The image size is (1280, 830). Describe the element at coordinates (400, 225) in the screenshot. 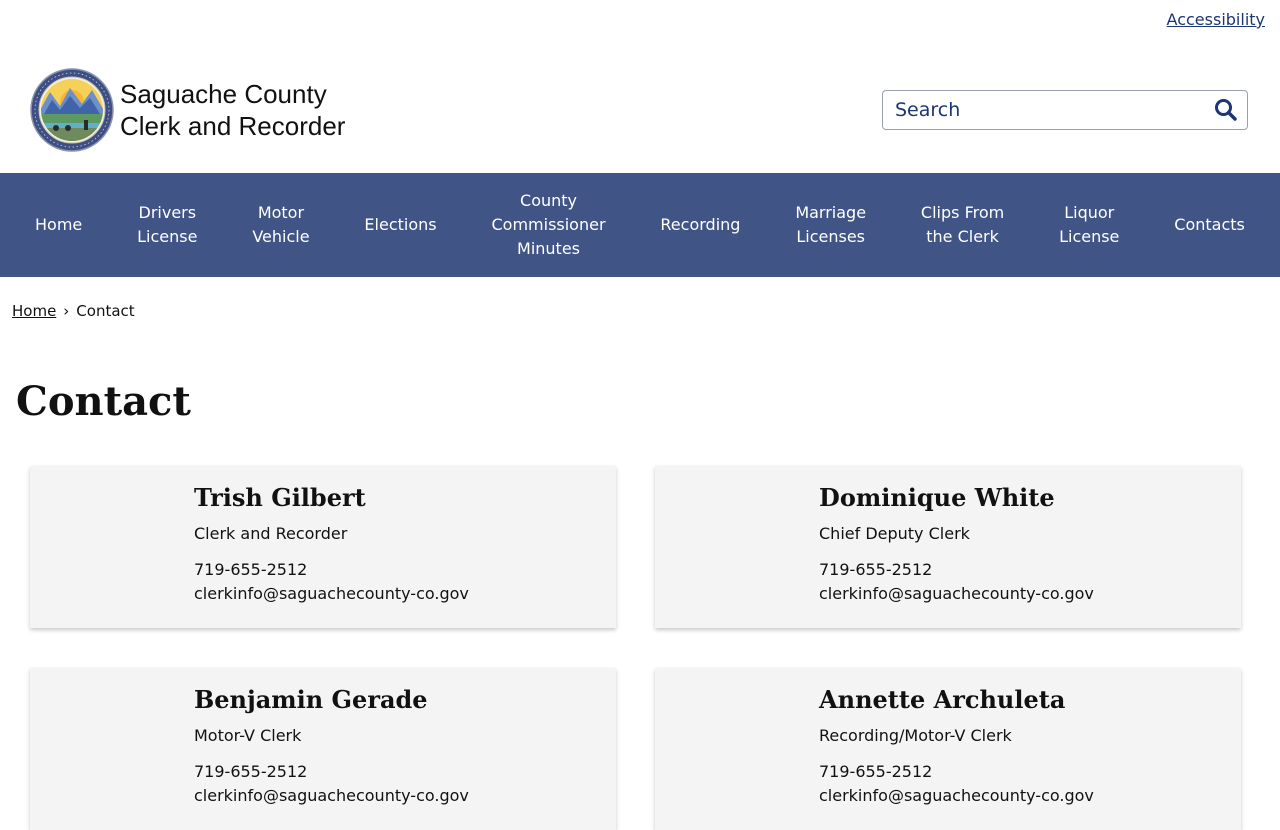

I see `nav-item-elections: Elections` at that location.